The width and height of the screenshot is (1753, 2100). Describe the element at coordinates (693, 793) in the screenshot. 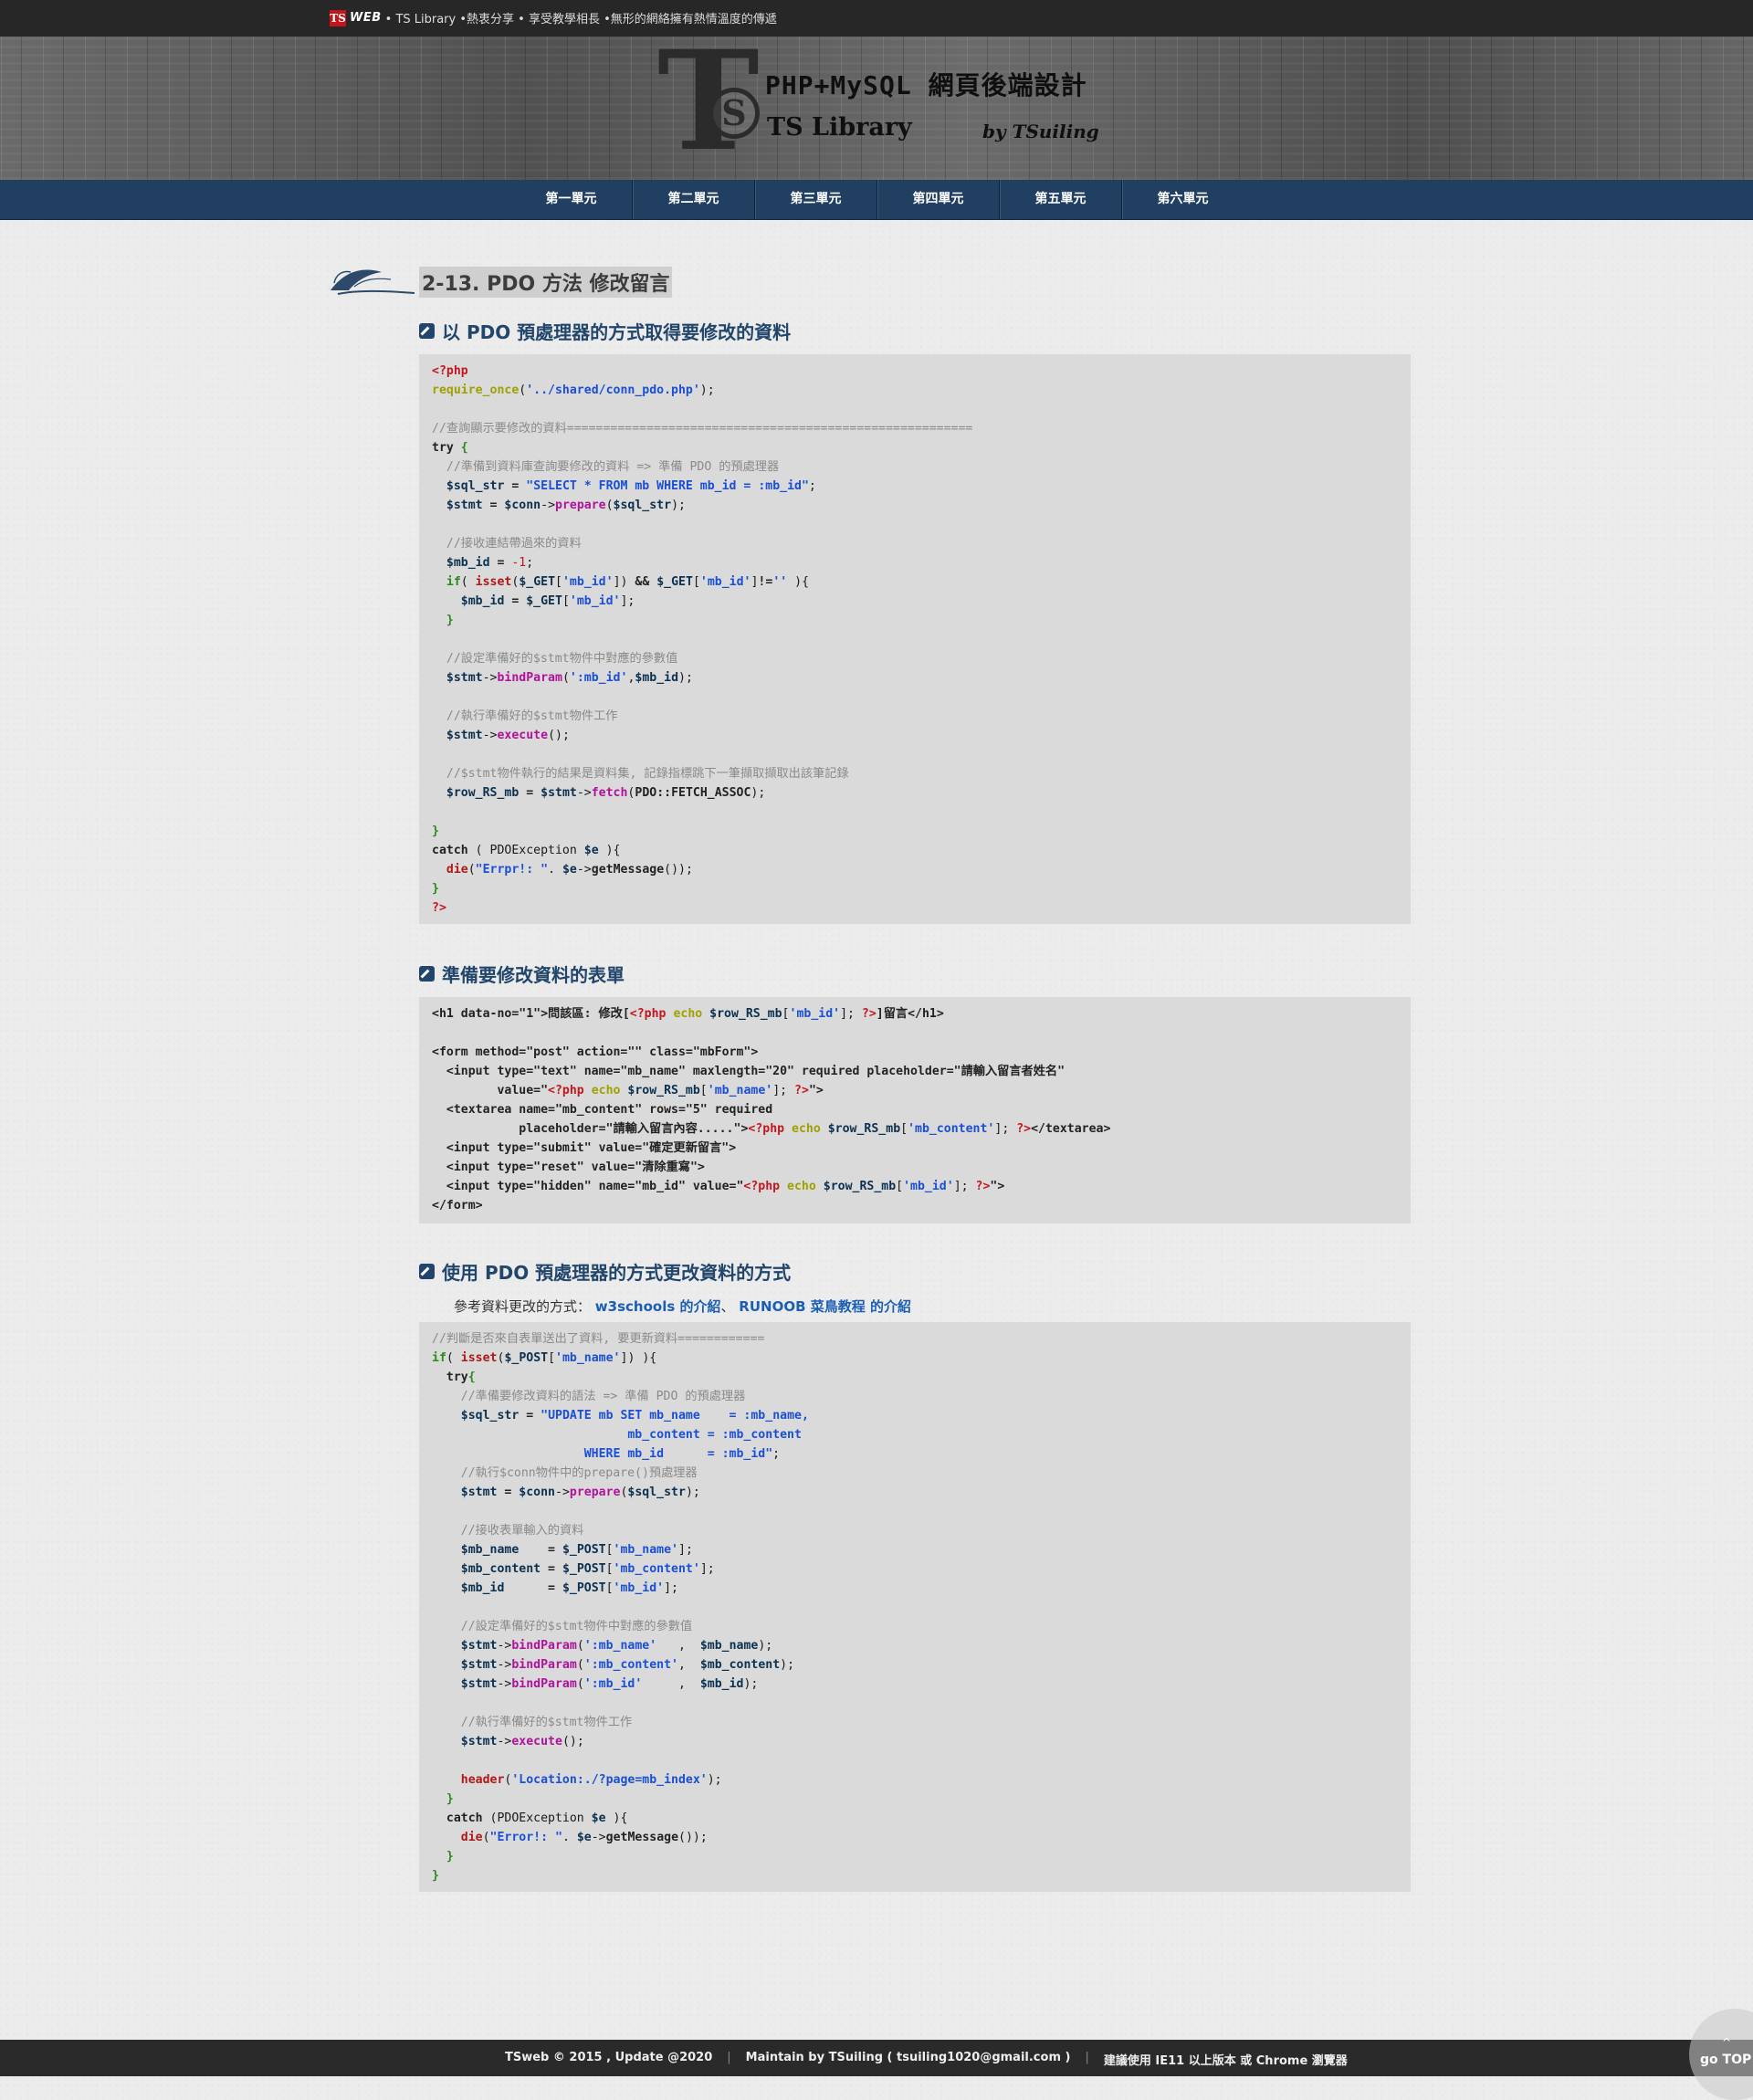

I see `code-token: PDO::FETCH_ASSOC` at that location.